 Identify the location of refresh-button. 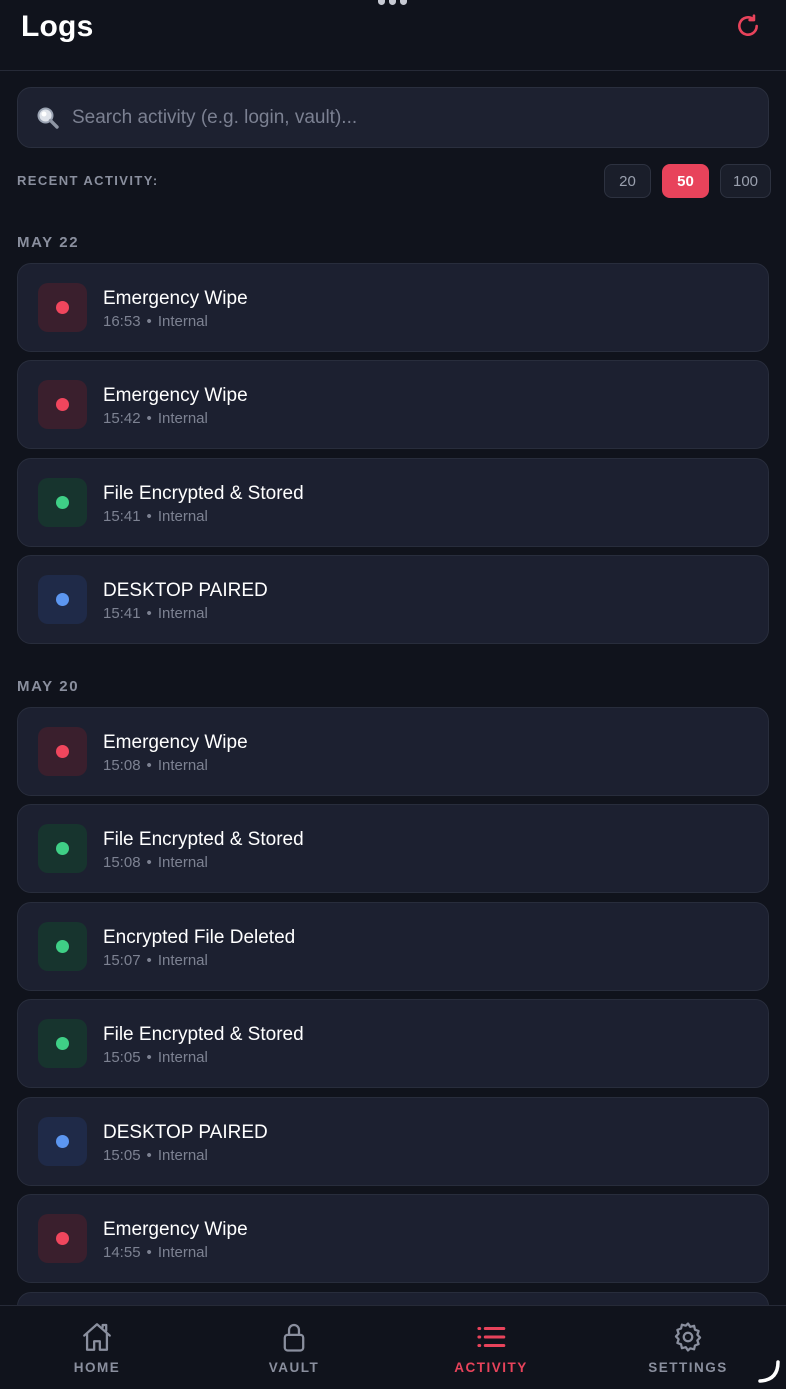
(748, 26).